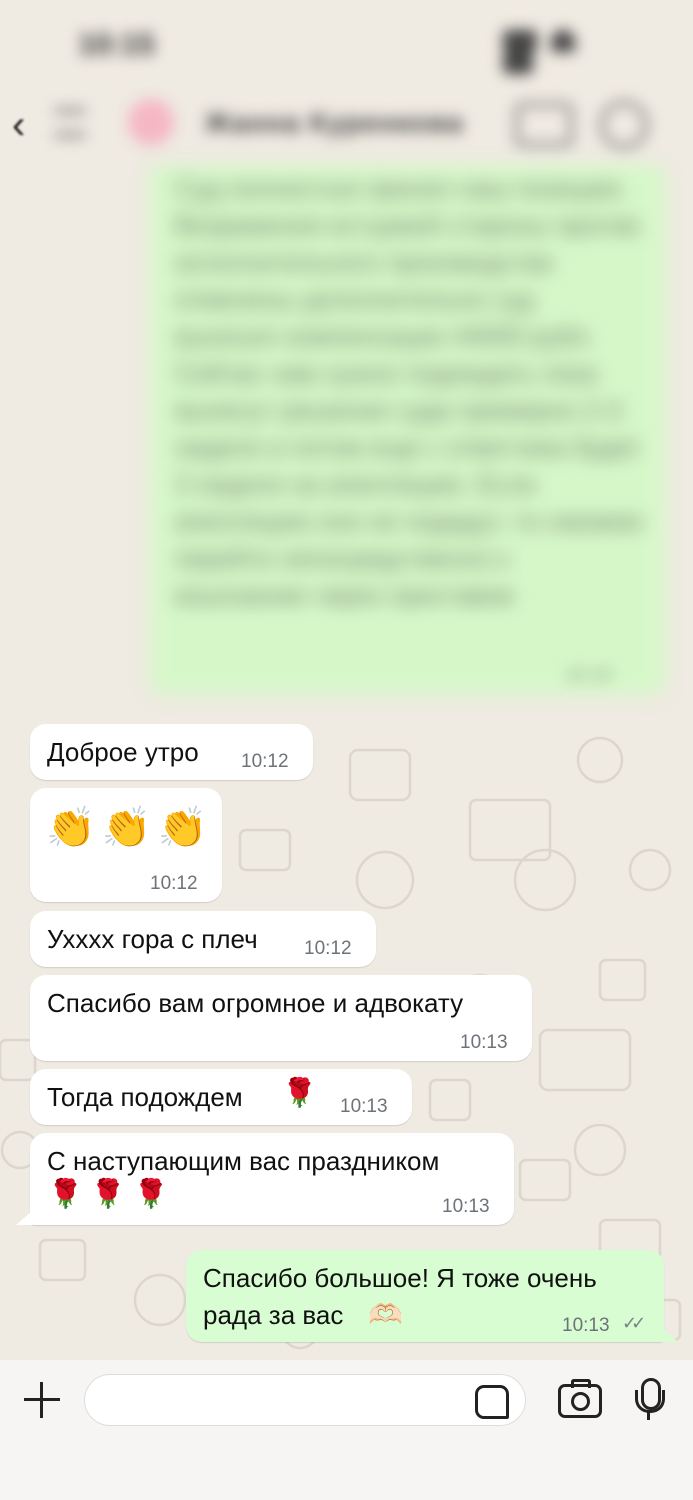  I want to click on signal-icon, so click(520, 41).